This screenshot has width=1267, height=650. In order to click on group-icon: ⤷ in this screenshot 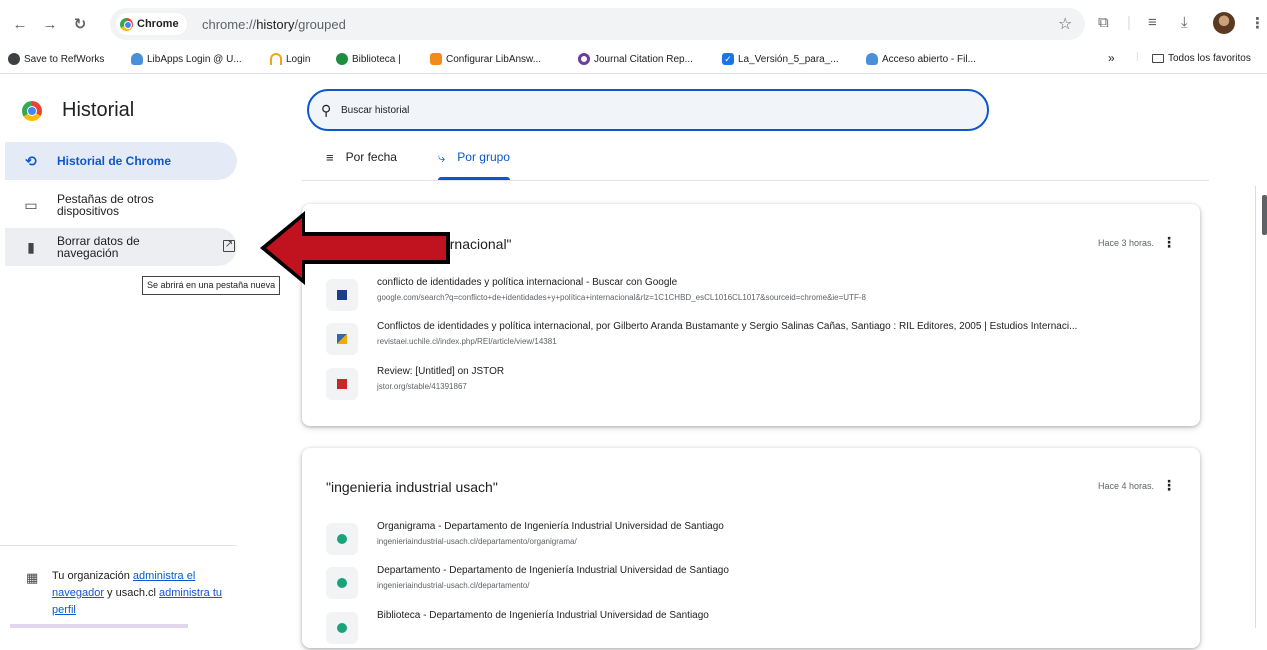, I will do `click(442, 157)`.